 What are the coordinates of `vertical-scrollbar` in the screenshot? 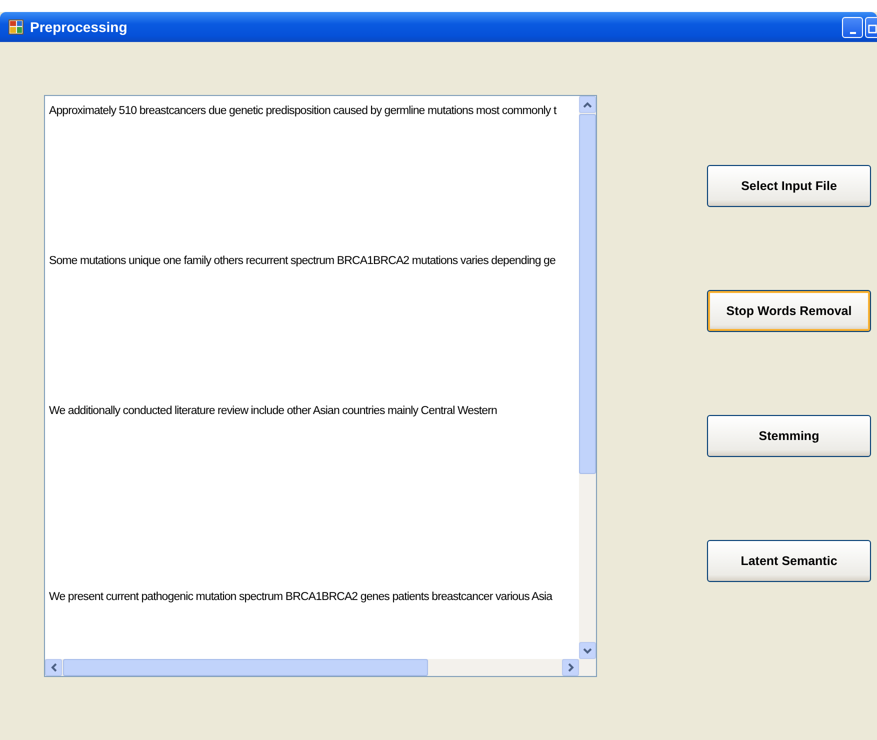 It's located at (587, 377).